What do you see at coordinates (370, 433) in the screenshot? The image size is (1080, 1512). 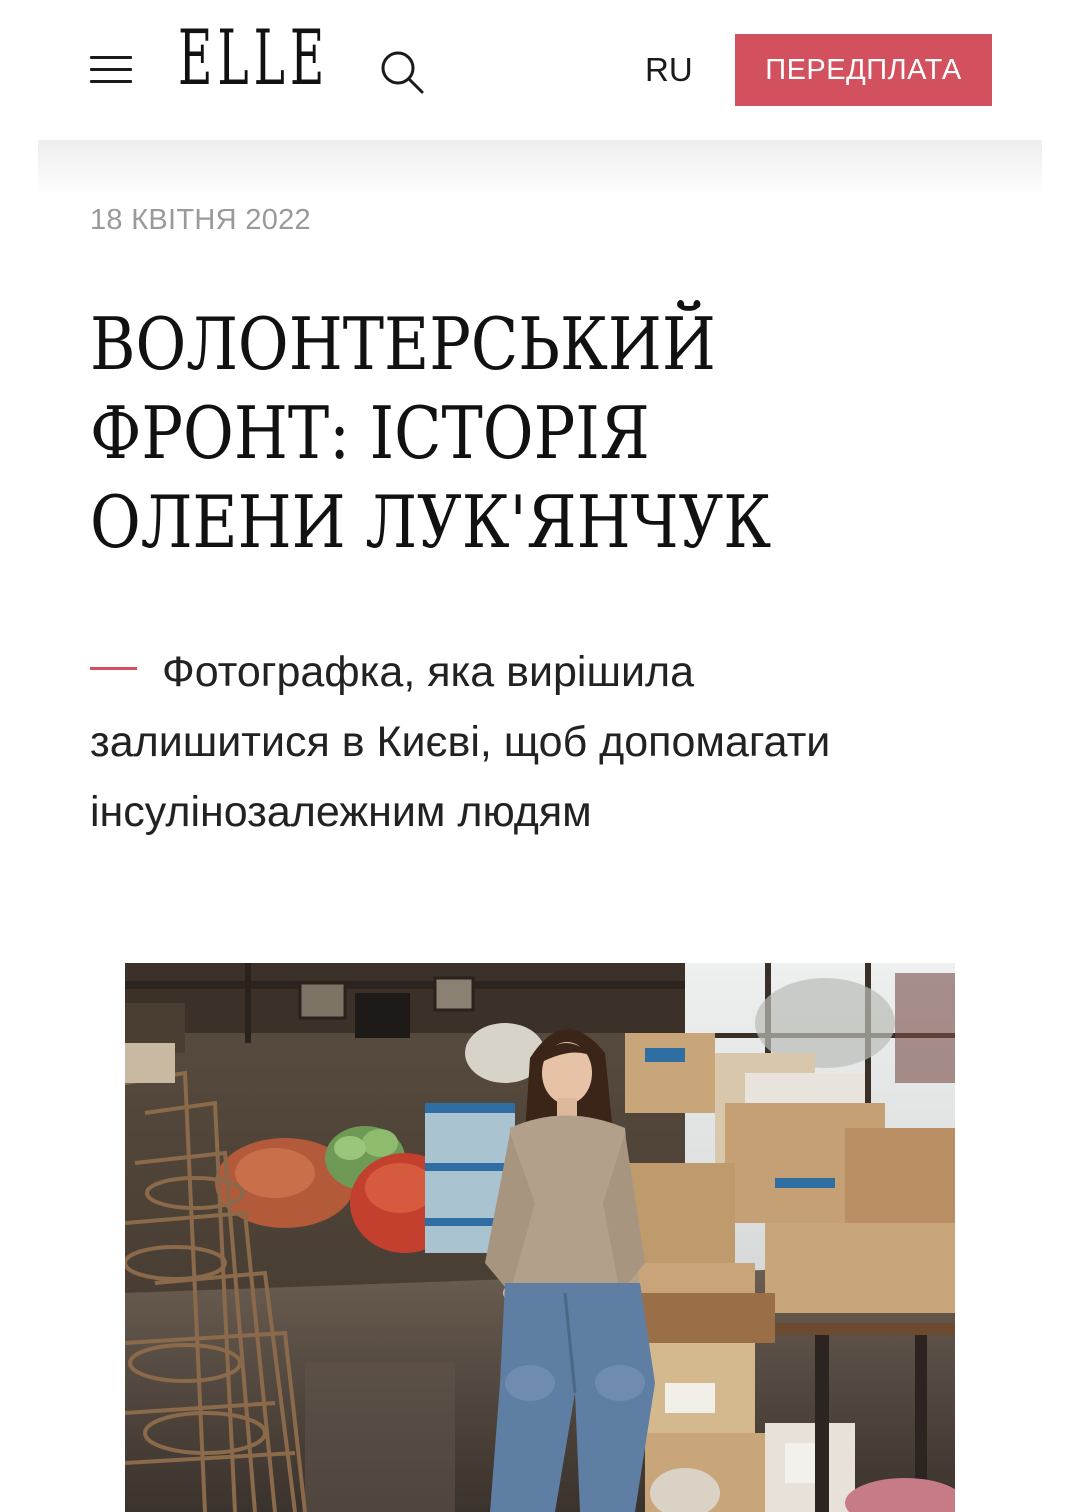 I see `article-title-line: ФРОНТ: ІСТОРІЯ` at bounding box center [370, 433].